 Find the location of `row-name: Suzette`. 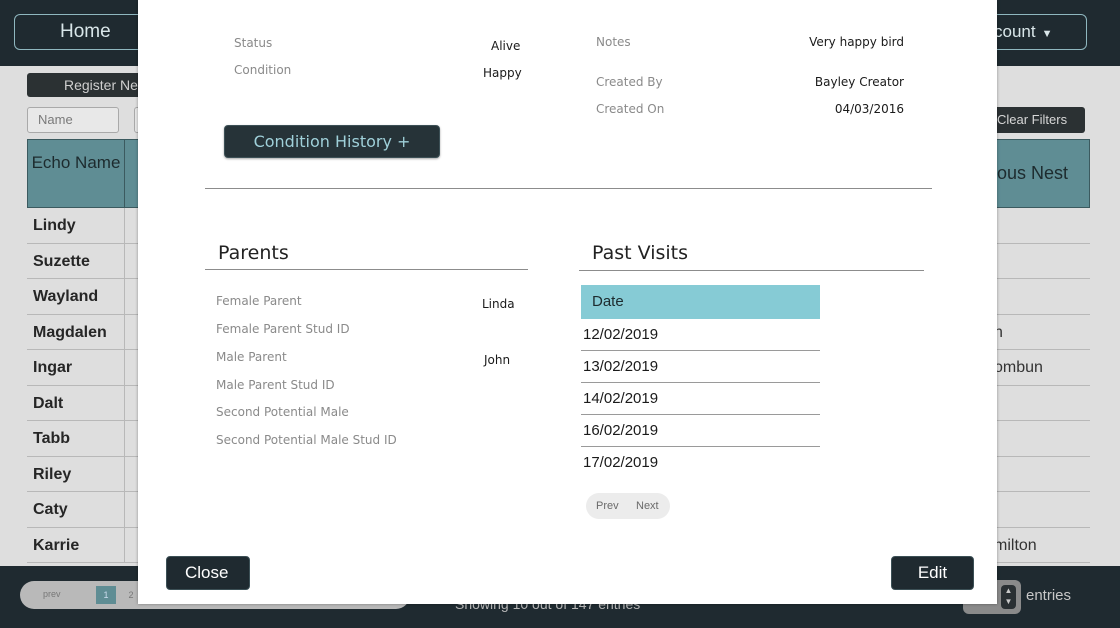

row-name: Suzette is located at coordinates (76, 260).